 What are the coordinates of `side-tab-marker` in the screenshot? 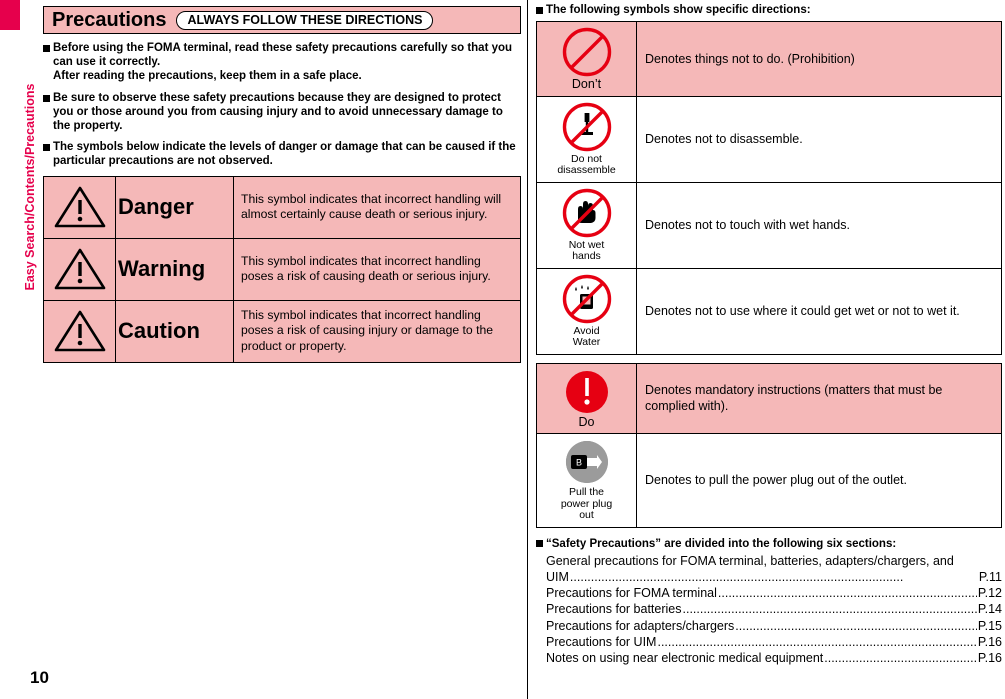 It's located at (10, 15).